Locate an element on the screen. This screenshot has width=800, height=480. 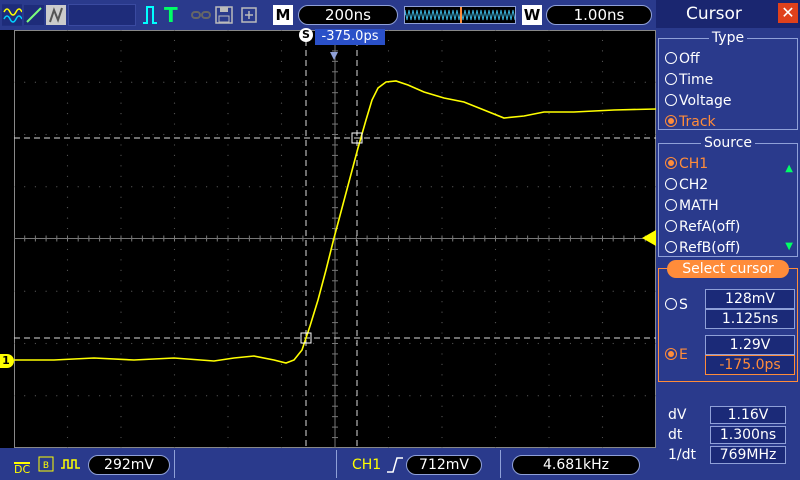
rising-edge-icon is located at coordinates (395, 465).